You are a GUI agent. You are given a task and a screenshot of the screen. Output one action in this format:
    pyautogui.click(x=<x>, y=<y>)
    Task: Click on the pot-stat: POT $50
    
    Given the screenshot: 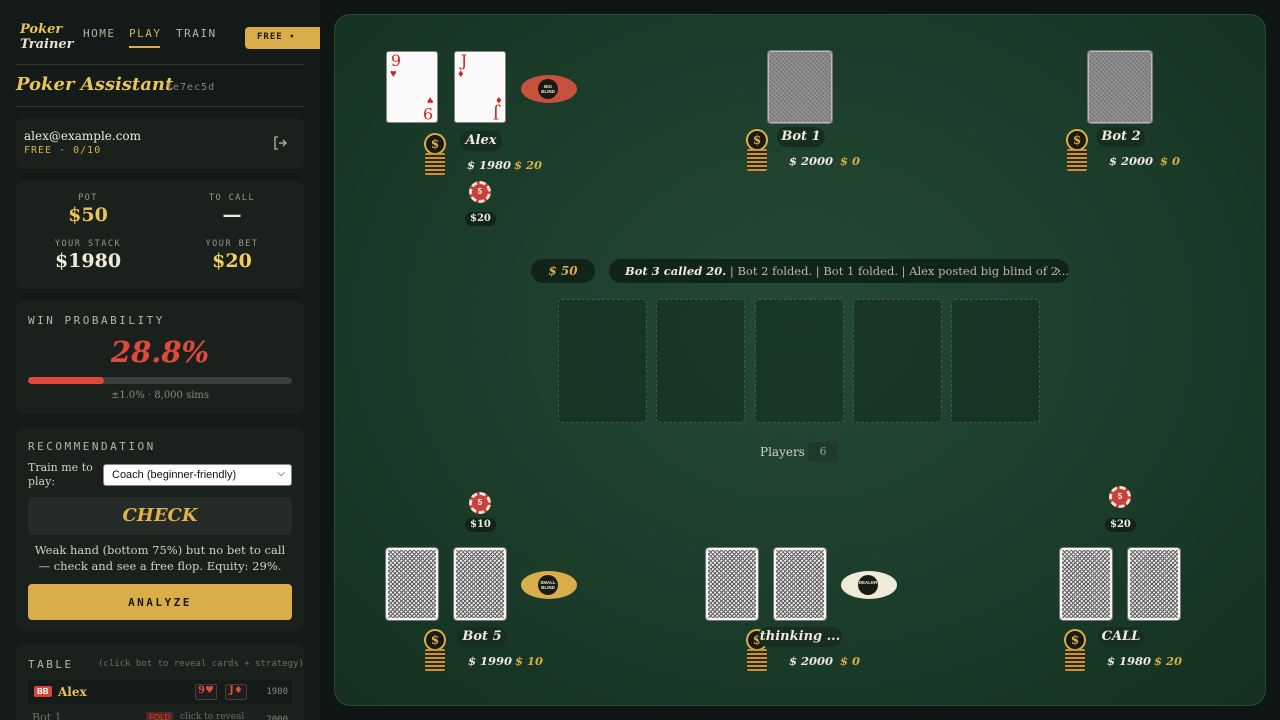 What is the action you would take?
    pyautogui.click(x=88, y=209)
    